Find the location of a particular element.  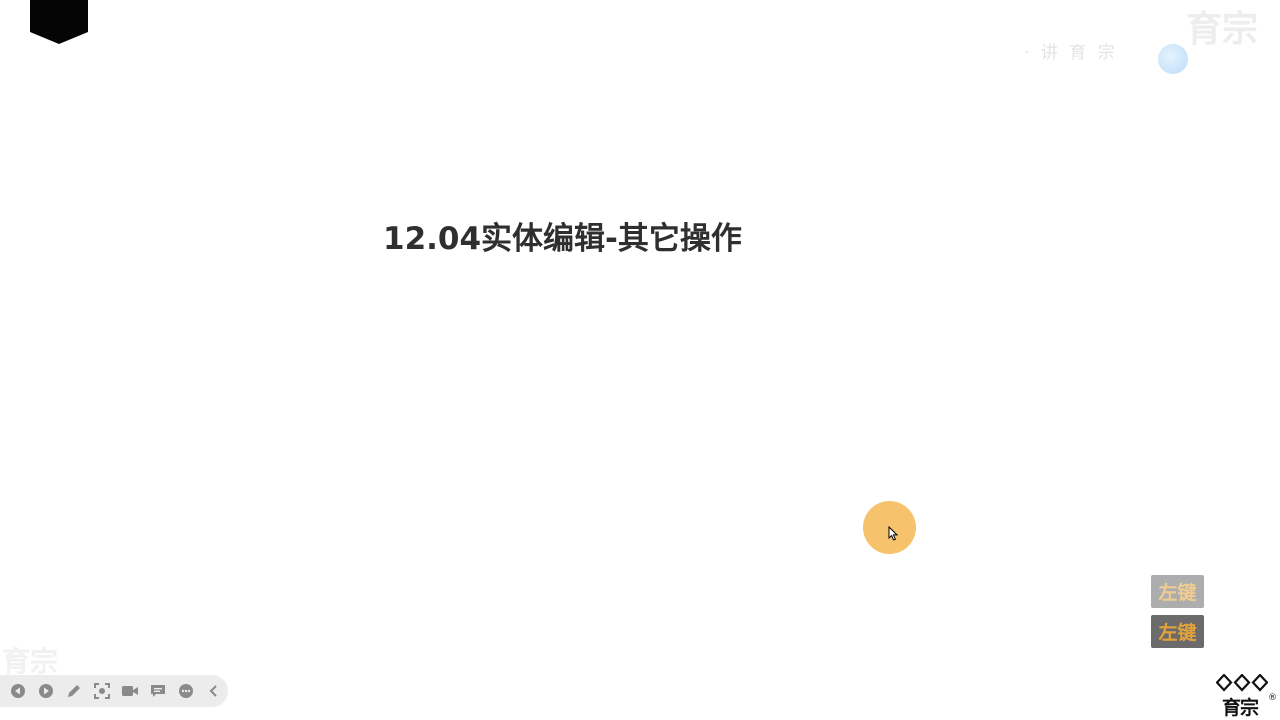

pen-icon is located at coordinates (74, 691).